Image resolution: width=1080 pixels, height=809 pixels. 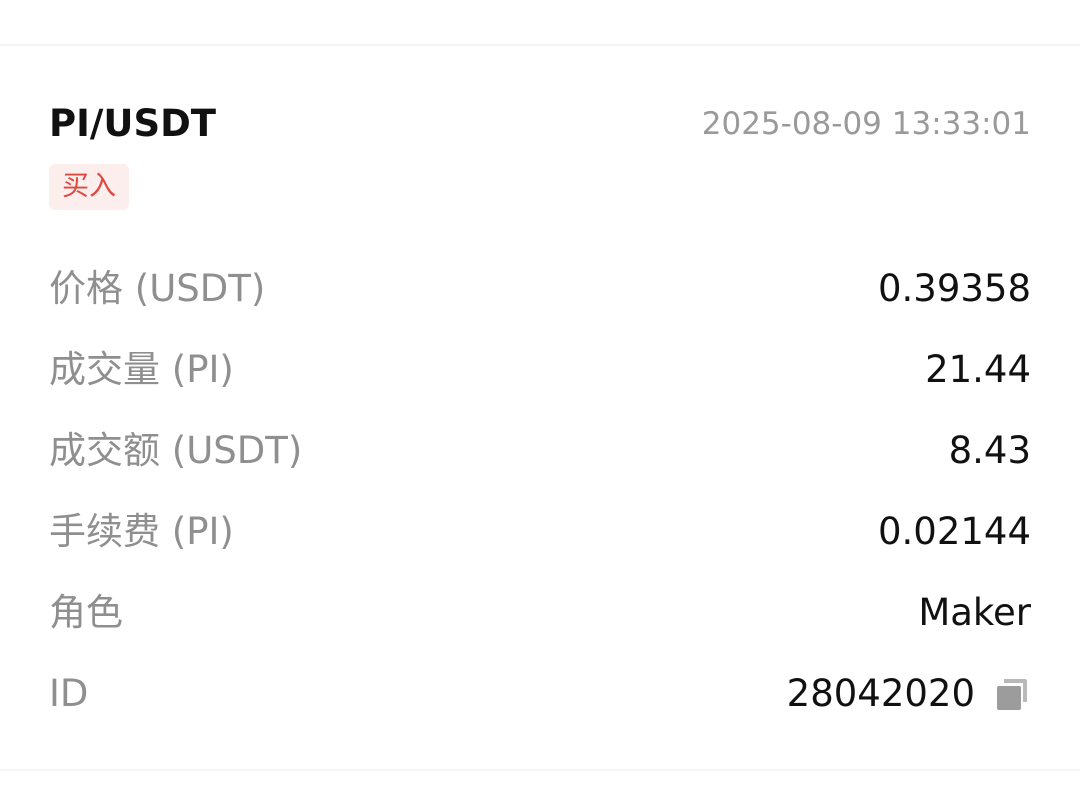 What do you see at coordinates (978, 369) in the screenshot?
I see `volume-value: 21.44` at bounding box center [978, 369].